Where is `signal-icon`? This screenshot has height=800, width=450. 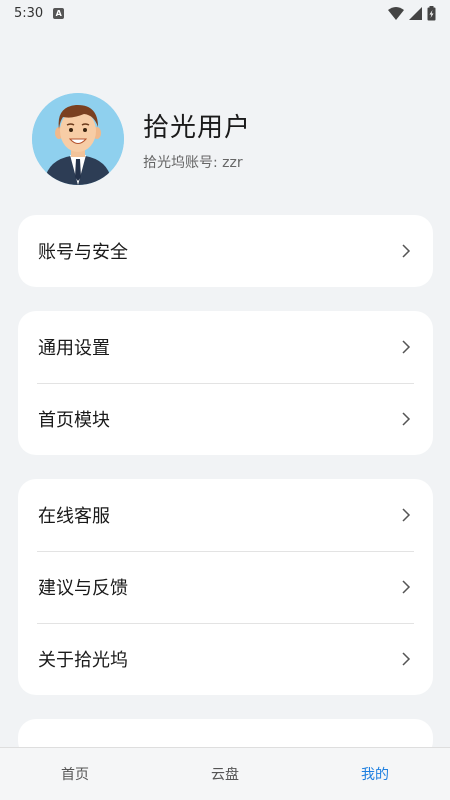 signal-icon is located at coordinates (415, 13).